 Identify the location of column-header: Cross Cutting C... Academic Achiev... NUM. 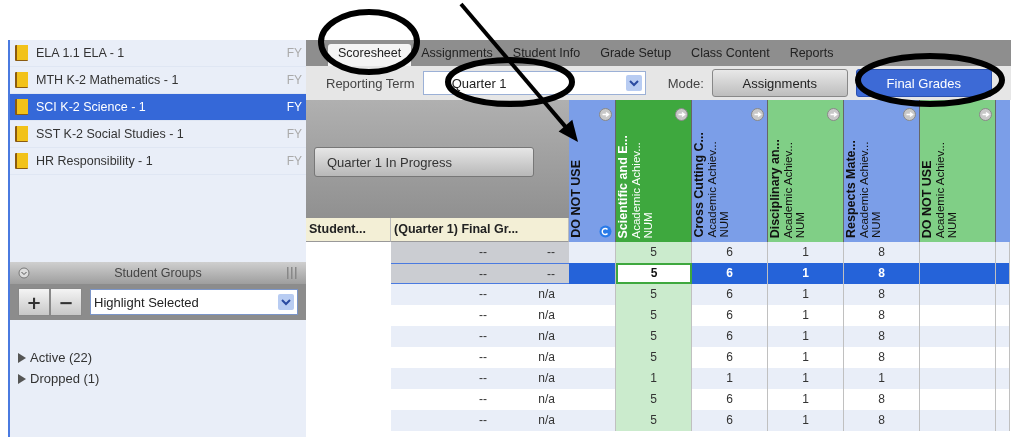
(730, 171).